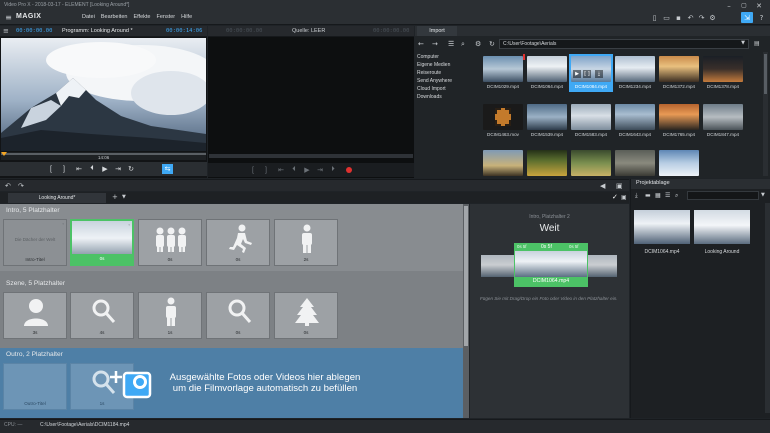 The image size is (770, 433). Describe the element at coordinates (131, 169) in the screenshot. I see `loop-icon: ↻` at that location.